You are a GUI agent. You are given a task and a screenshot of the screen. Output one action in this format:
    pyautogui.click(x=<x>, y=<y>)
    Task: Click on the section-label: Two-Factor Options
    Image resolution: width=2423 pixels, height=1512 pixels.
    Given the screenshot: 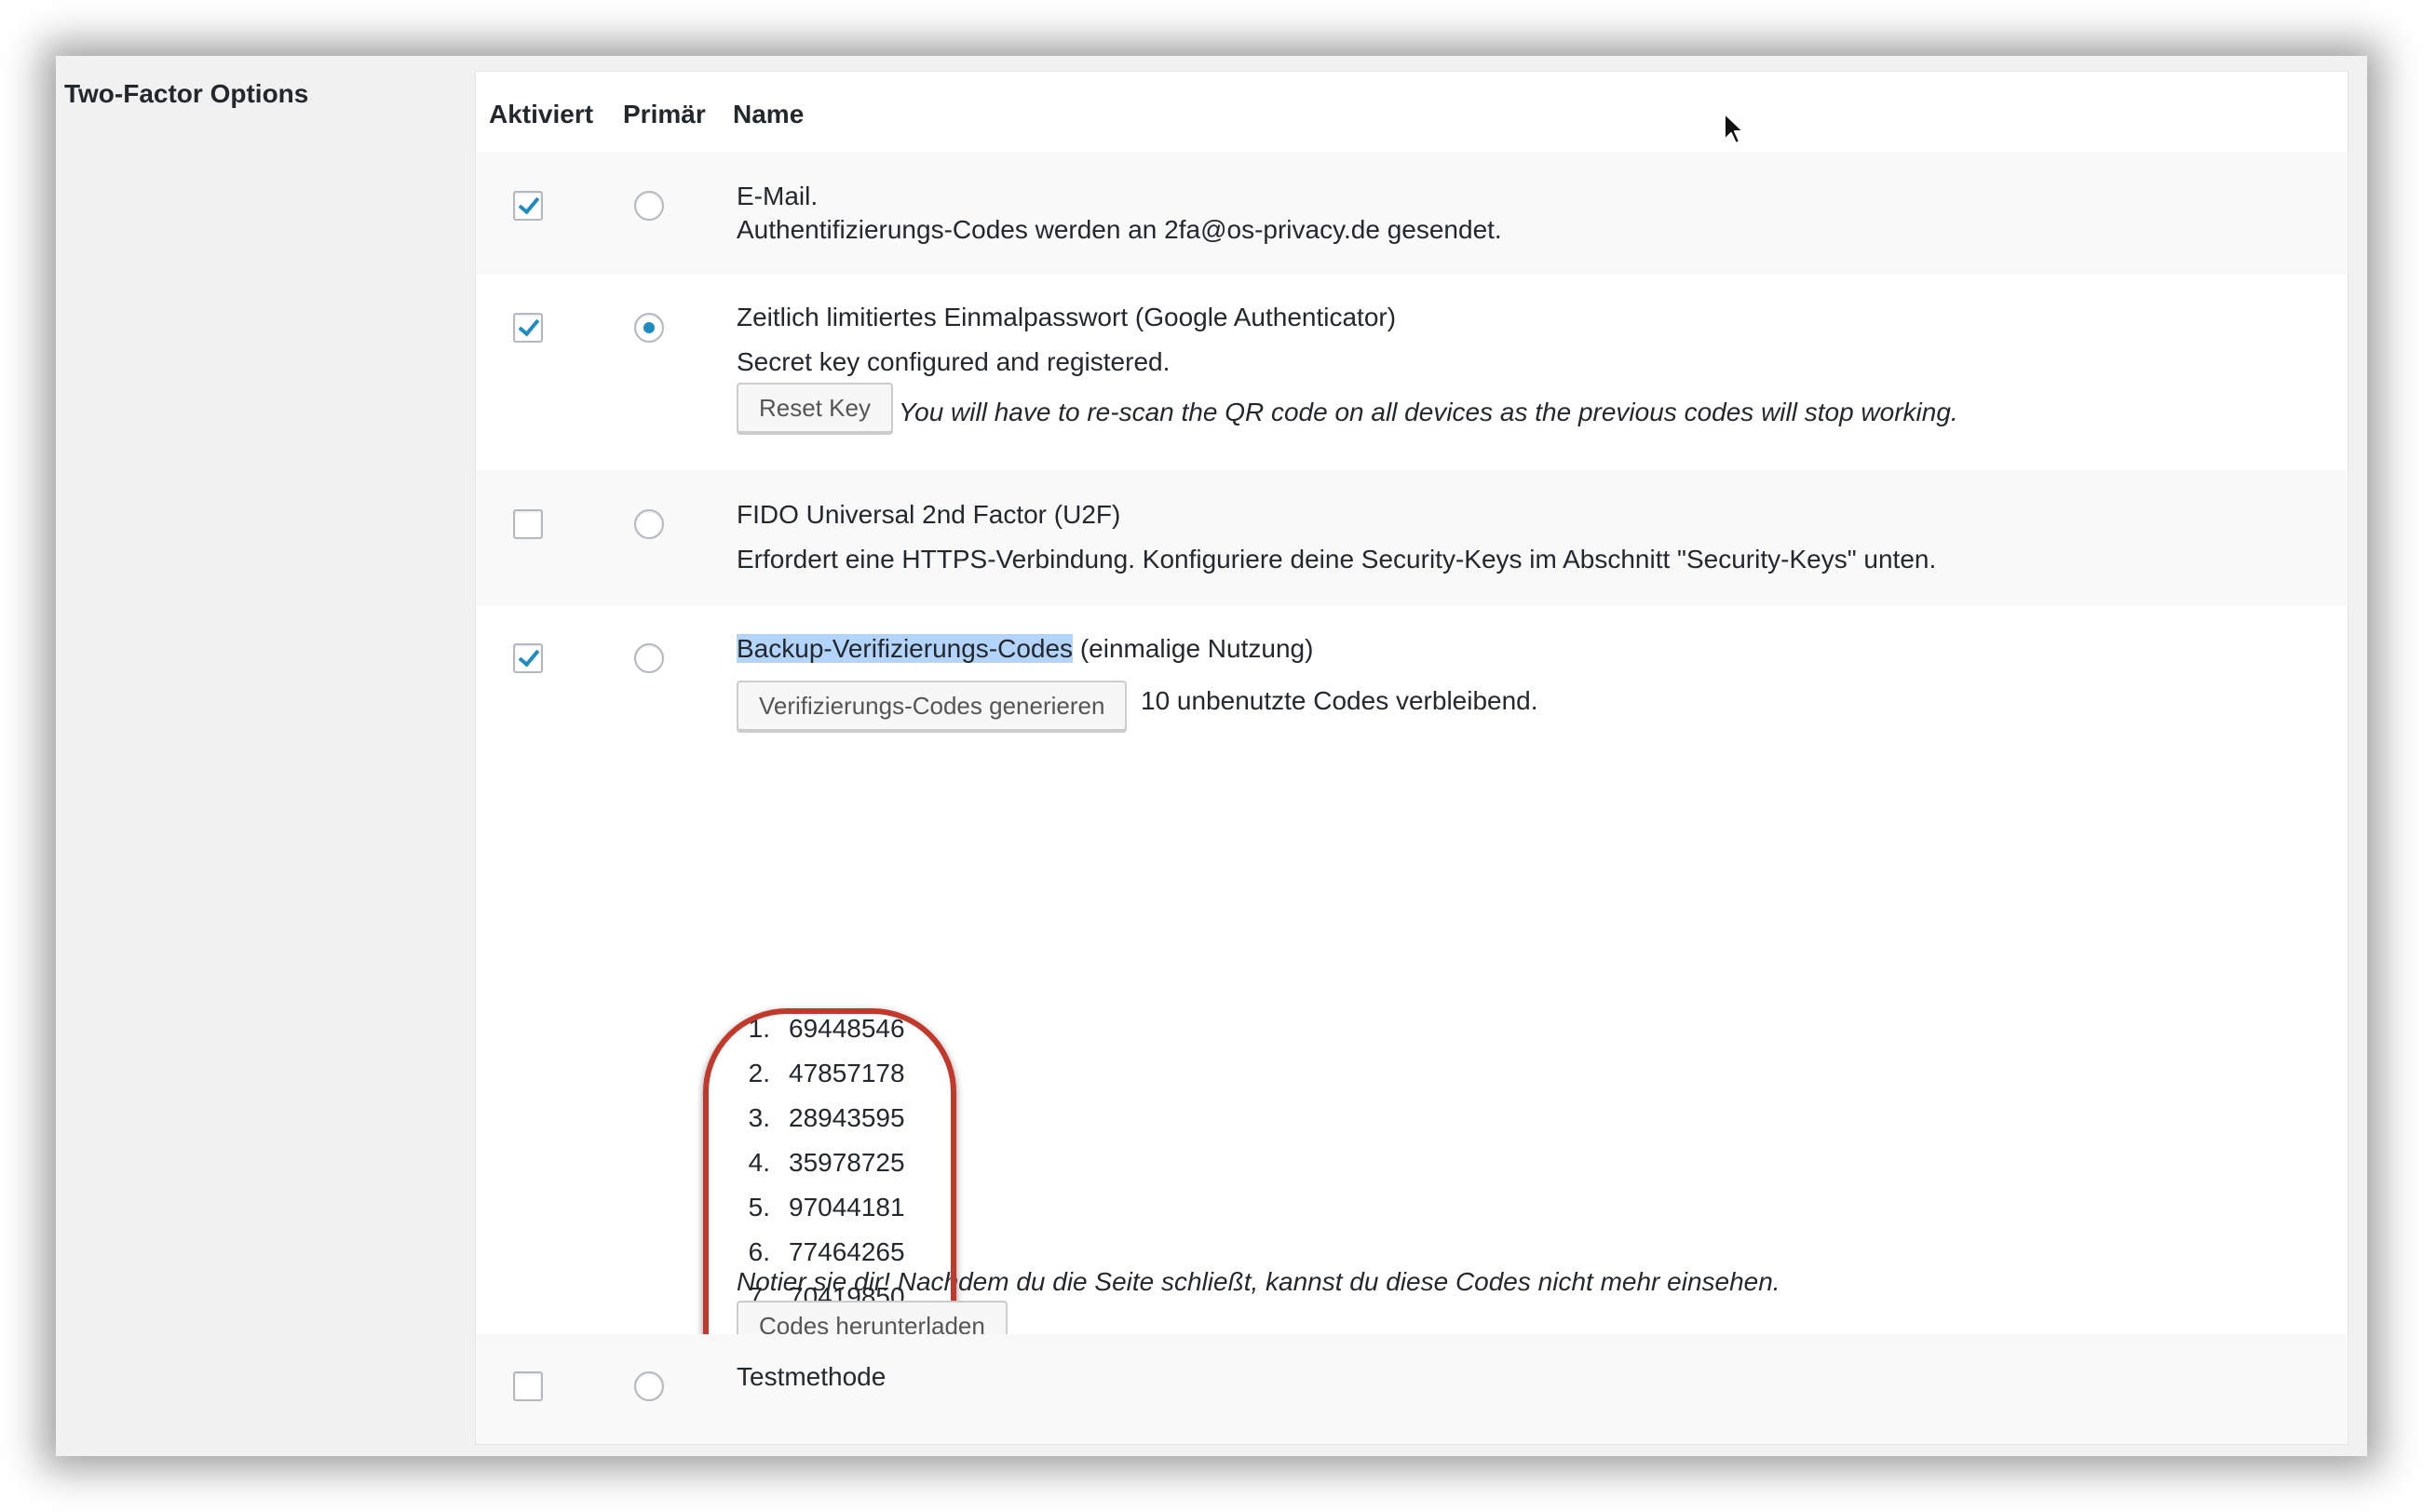 What is the action you would take?
    pyautogui.click(x=186, y=94)
    